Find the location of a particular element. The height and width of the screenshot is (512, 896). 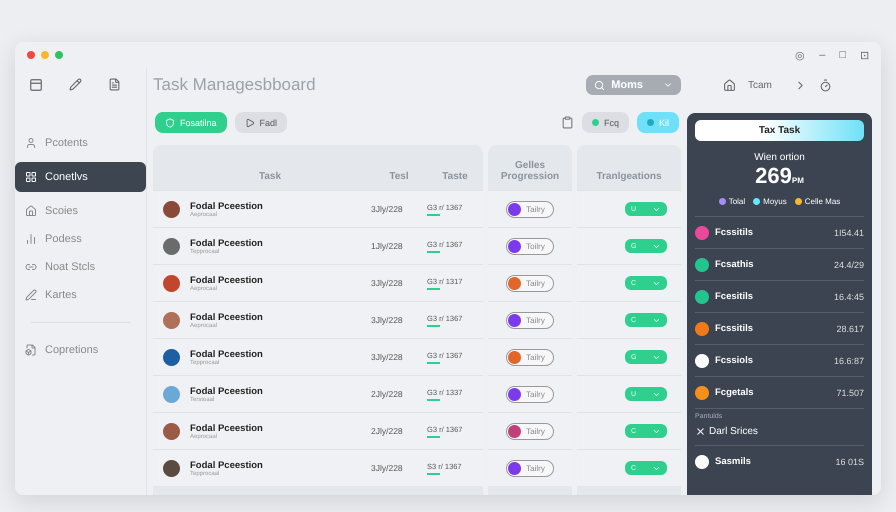

item-value: 1I54.41 is located at coordinates (849, 233).